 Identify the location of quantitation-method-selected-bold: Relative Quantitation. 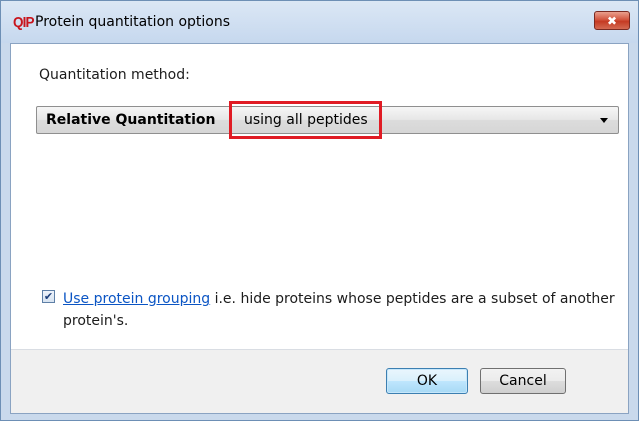
(131, 120).